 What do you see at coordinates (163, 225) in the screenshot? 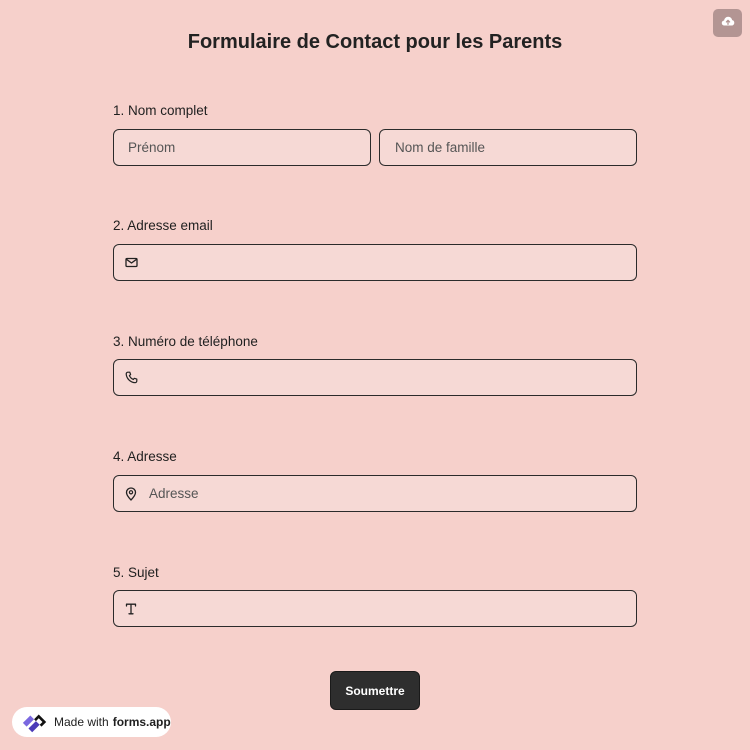
I see `question-label-email: 2. Adresse email` at bounding box center [163, 225].